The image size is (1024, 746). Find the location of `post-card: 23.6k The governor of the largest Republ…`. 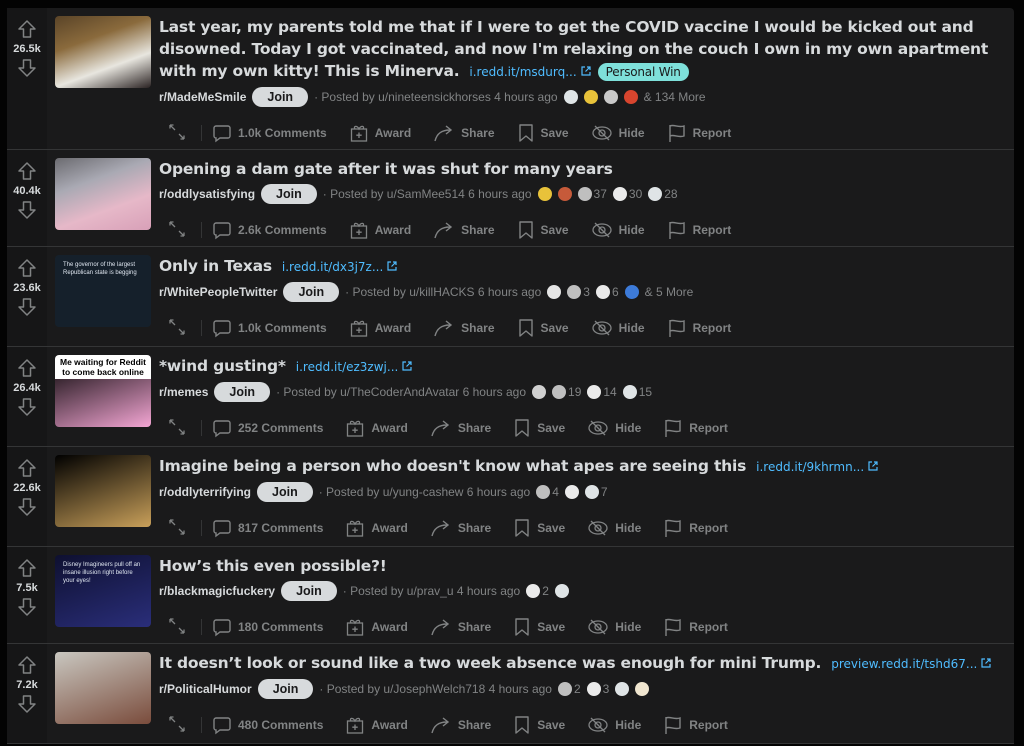

post-card: 23.6k The governor of the largest Republ… is located at coordinates (510, 297).